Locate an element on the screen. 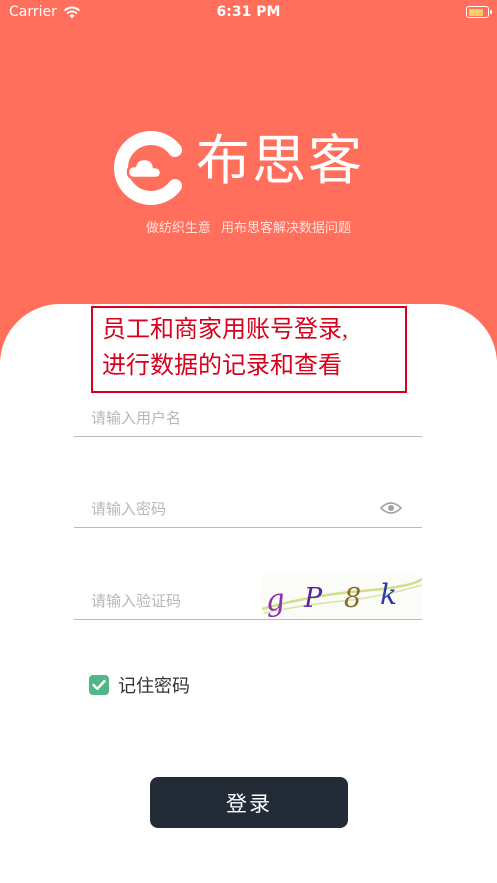 Image resolution: width=497 pixels, height=883 pixels. password-field is located at coordinates (248, 509).